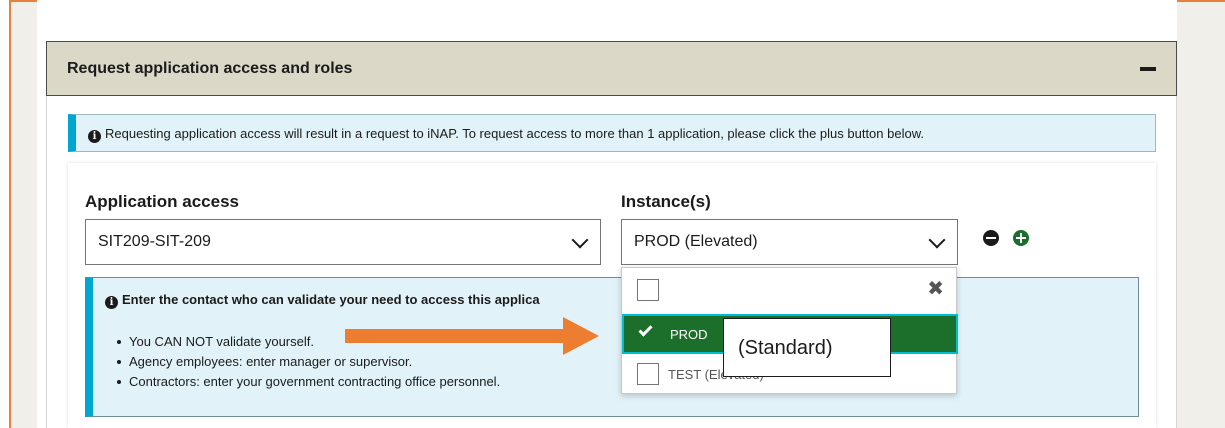 Image resolution: width=1225 pixels, height=428 pixels. What do you see at coordinates (991, 238) in the screenshot?
I see `remove-application-icon` at bounding box center [991, 238].